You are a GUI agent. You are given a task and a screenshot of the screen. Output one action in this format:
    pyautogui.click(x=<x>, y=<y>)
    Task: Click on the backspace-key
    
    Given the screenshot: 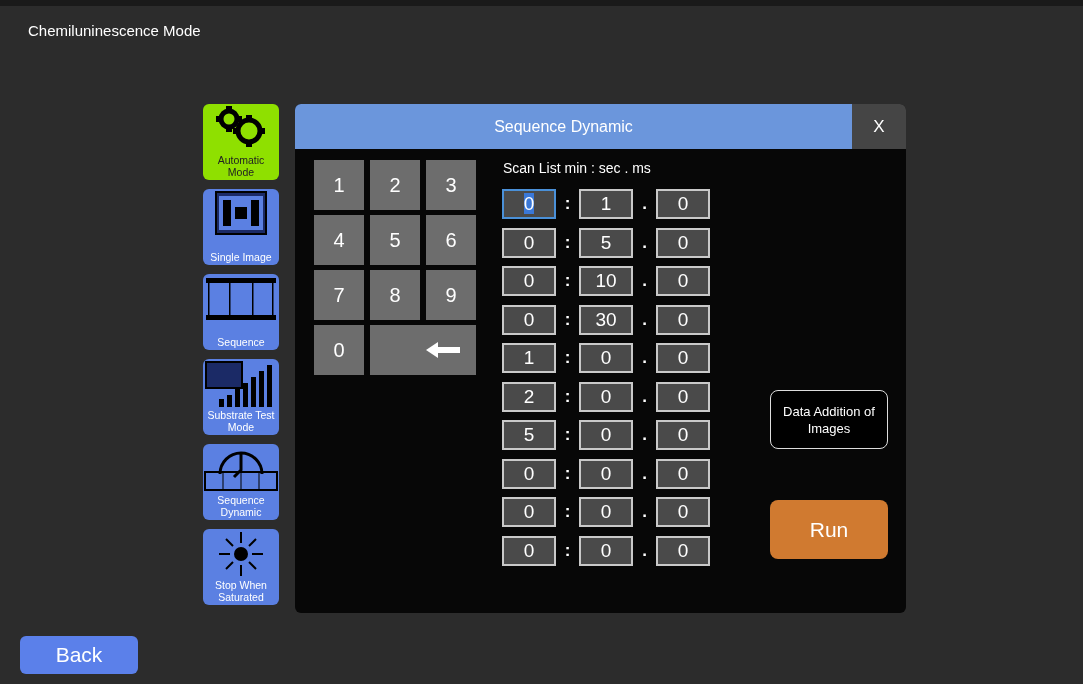 What is the action you would take?
    pyautogui.click(x=423, y=350)
    